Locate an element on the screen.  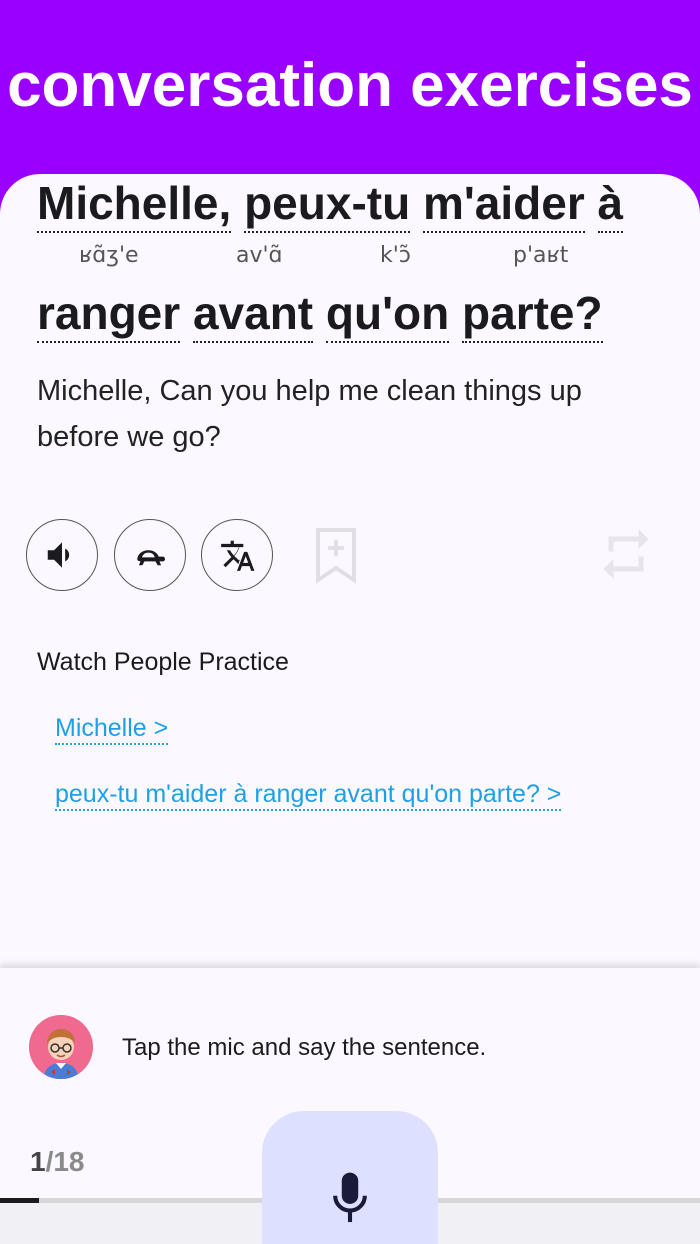
sentence-word: à is located at coordinates (610, 205).